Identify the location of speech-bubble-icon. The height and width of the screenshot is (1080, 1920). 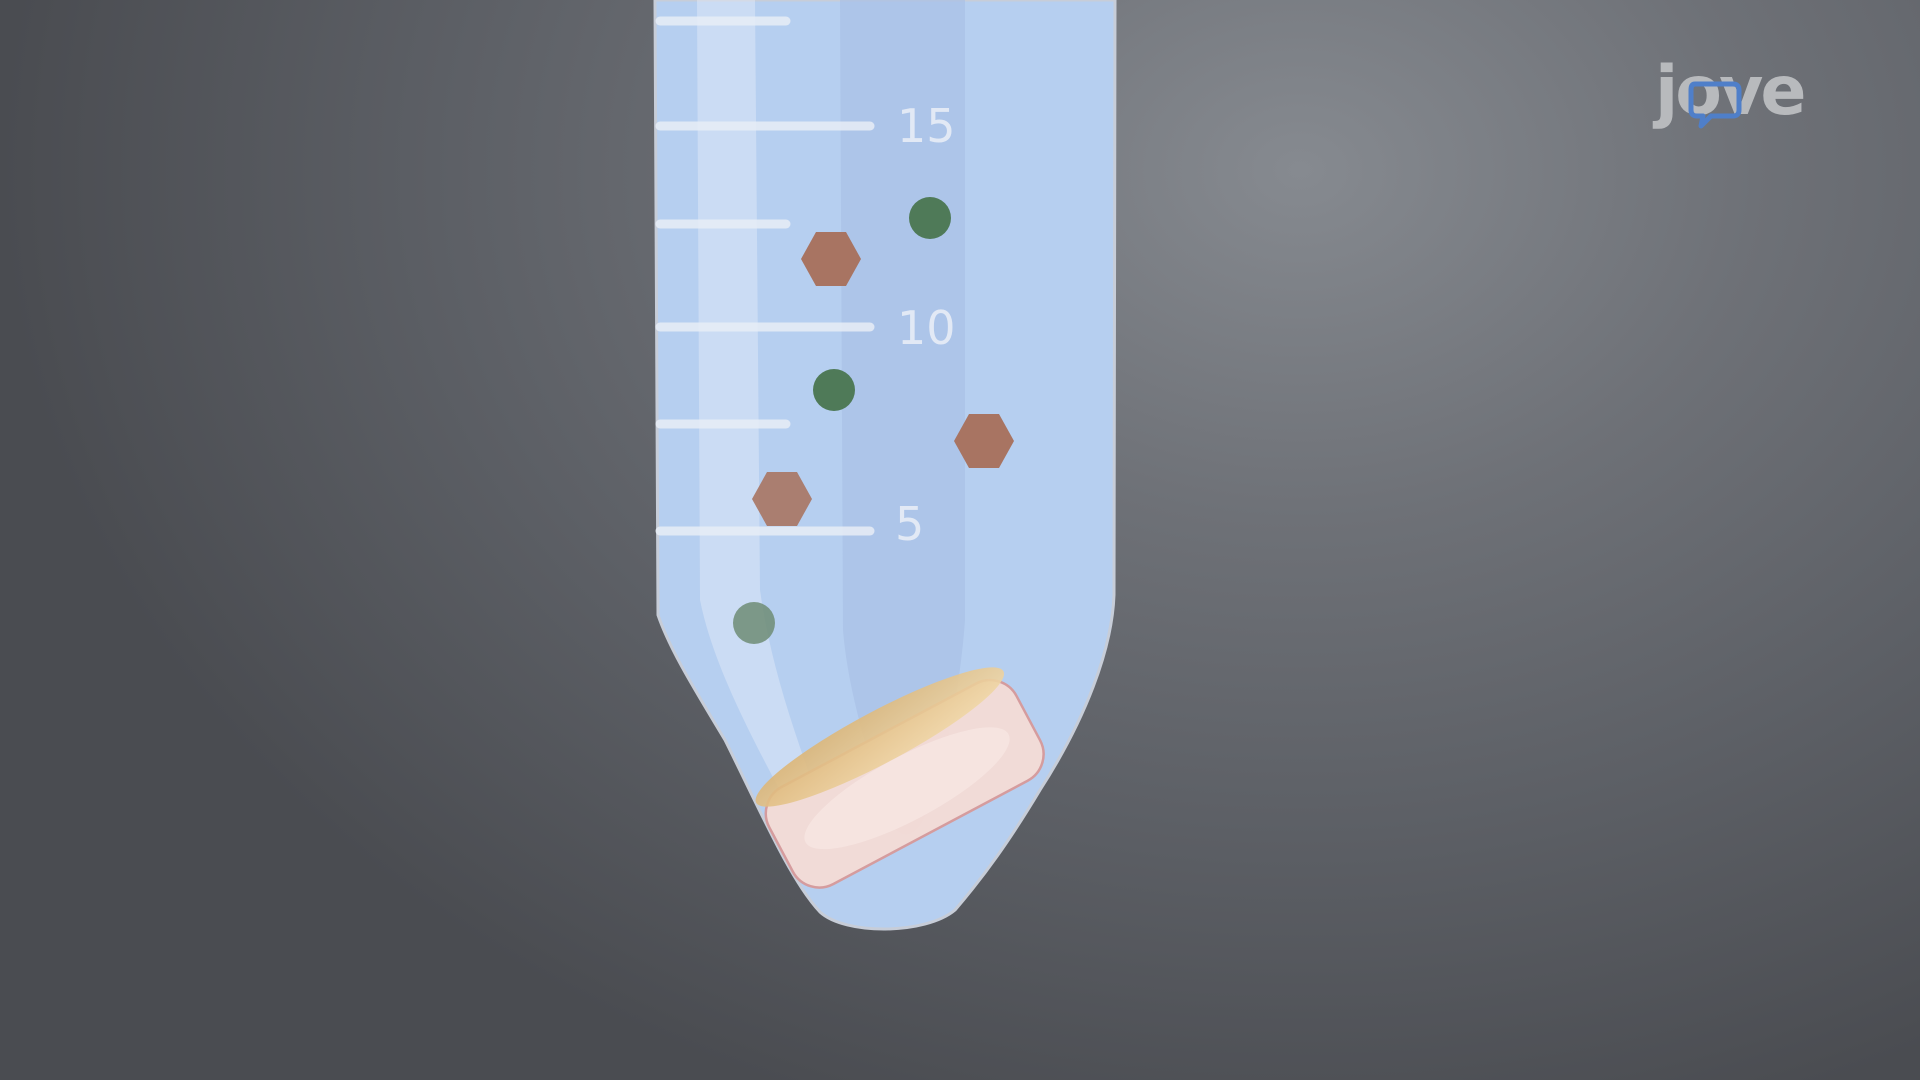
(1715, 105).